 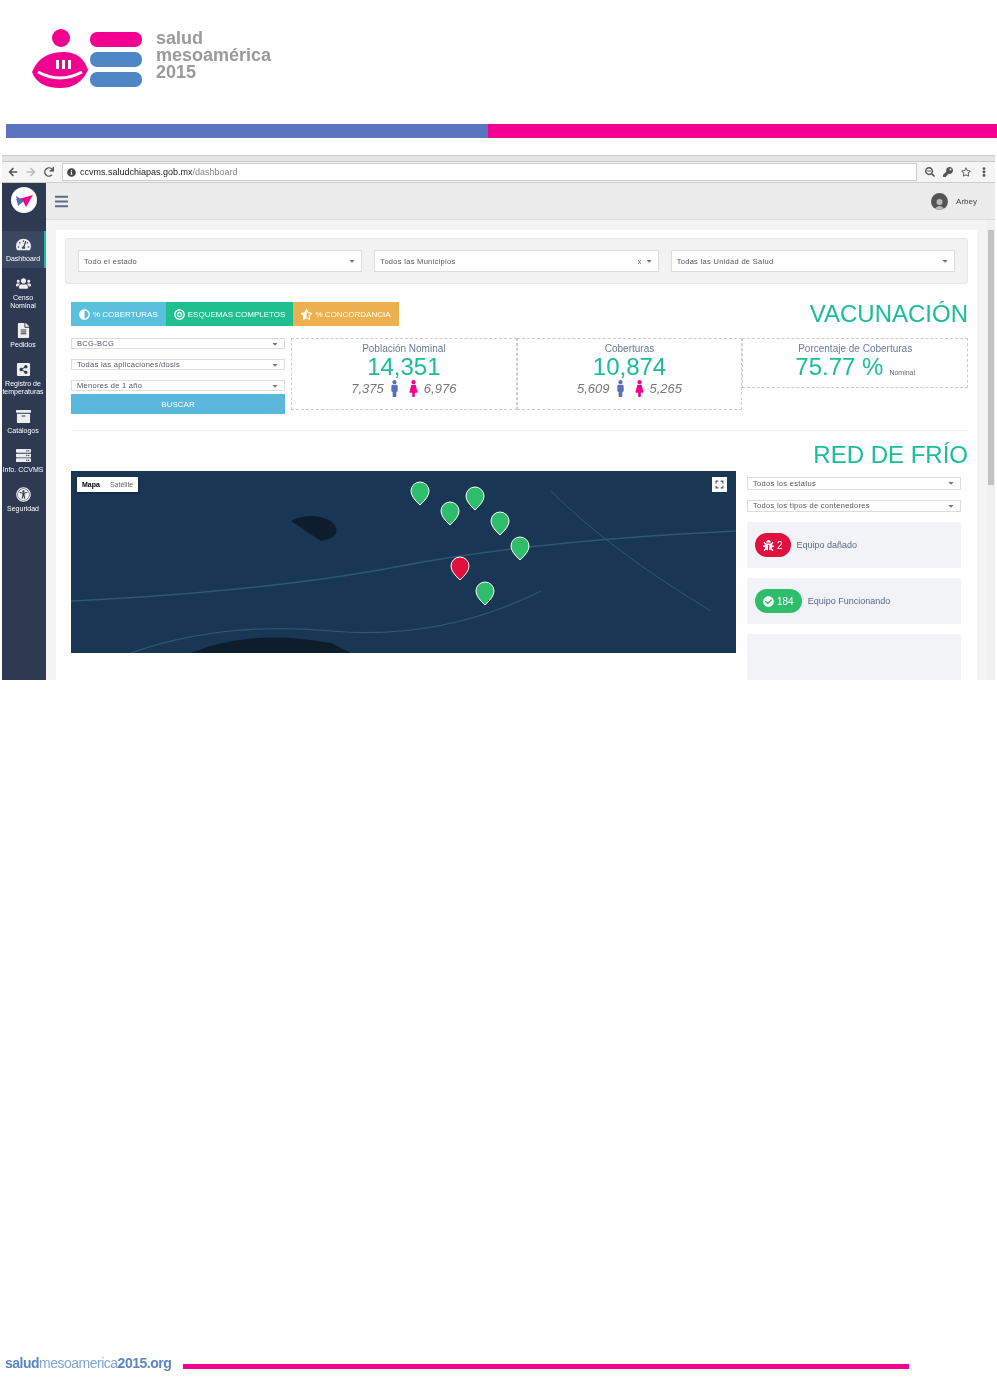 I want to click on accessibility-icon, so click(x=23, y=494).